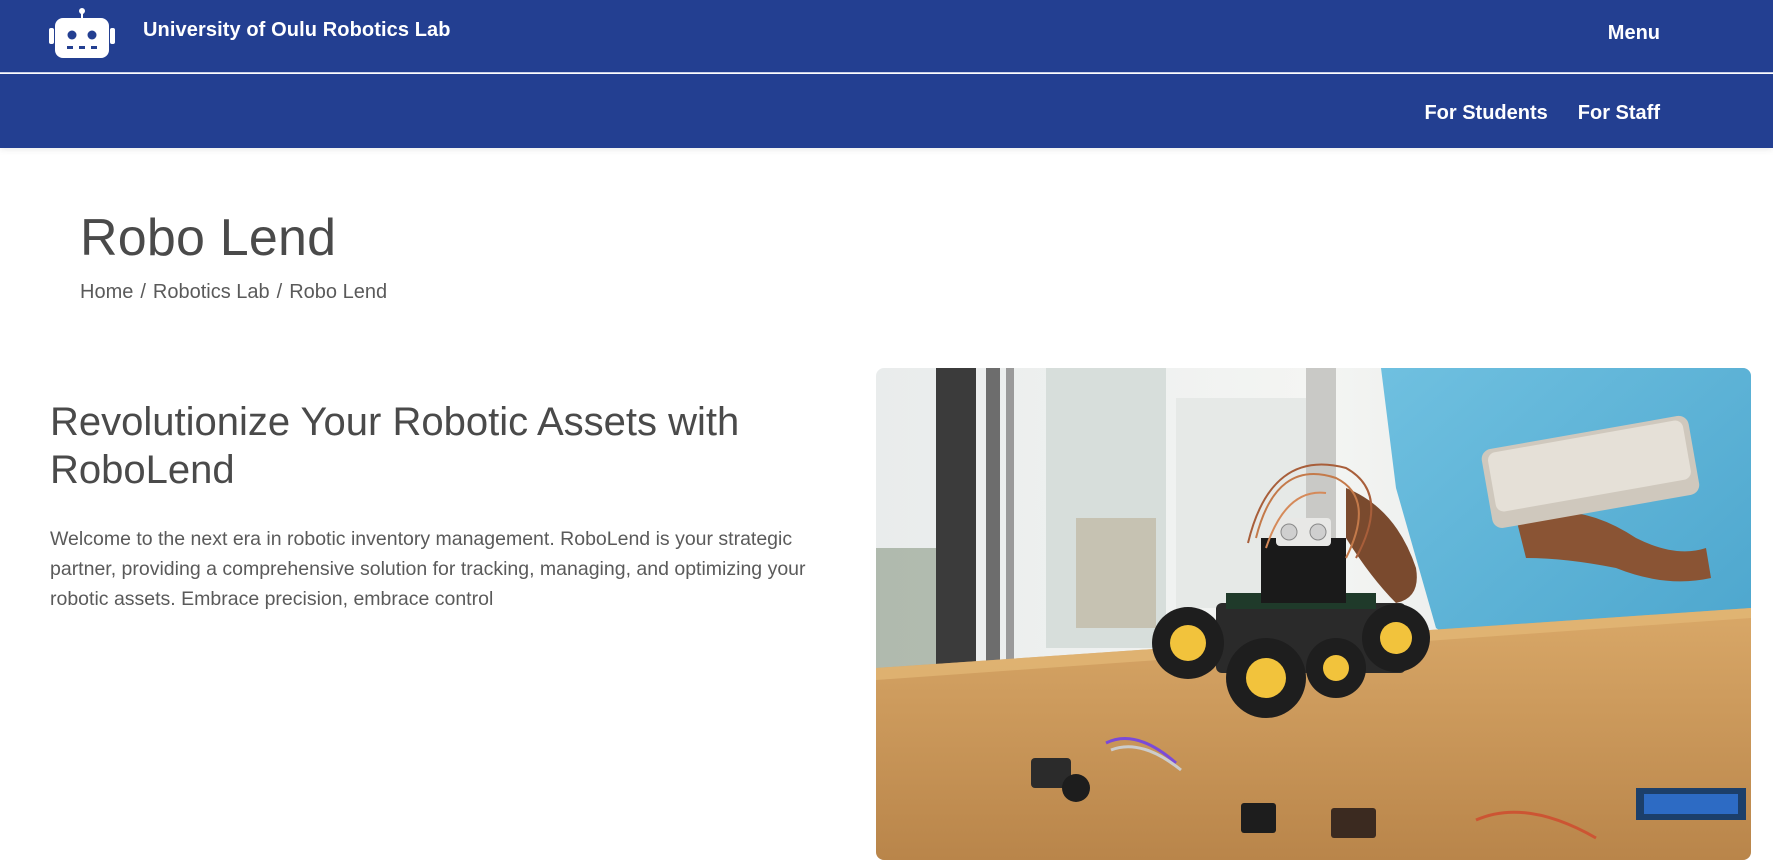 The image size is (1773, 866). I want to click on secondary-nav: For Students For Staff, so click(1542, 113).